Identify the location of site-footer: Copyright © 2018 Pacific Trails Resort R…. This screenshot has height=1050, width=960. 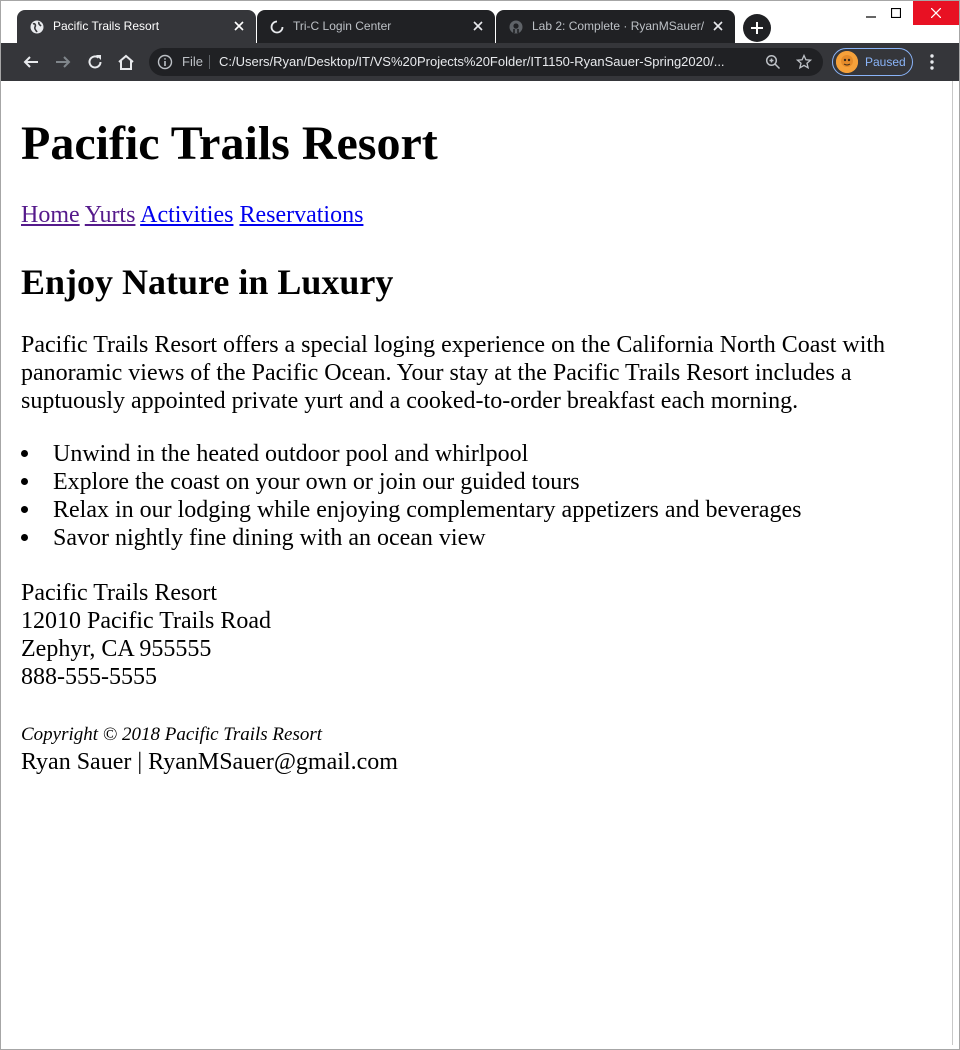
(209, 749).